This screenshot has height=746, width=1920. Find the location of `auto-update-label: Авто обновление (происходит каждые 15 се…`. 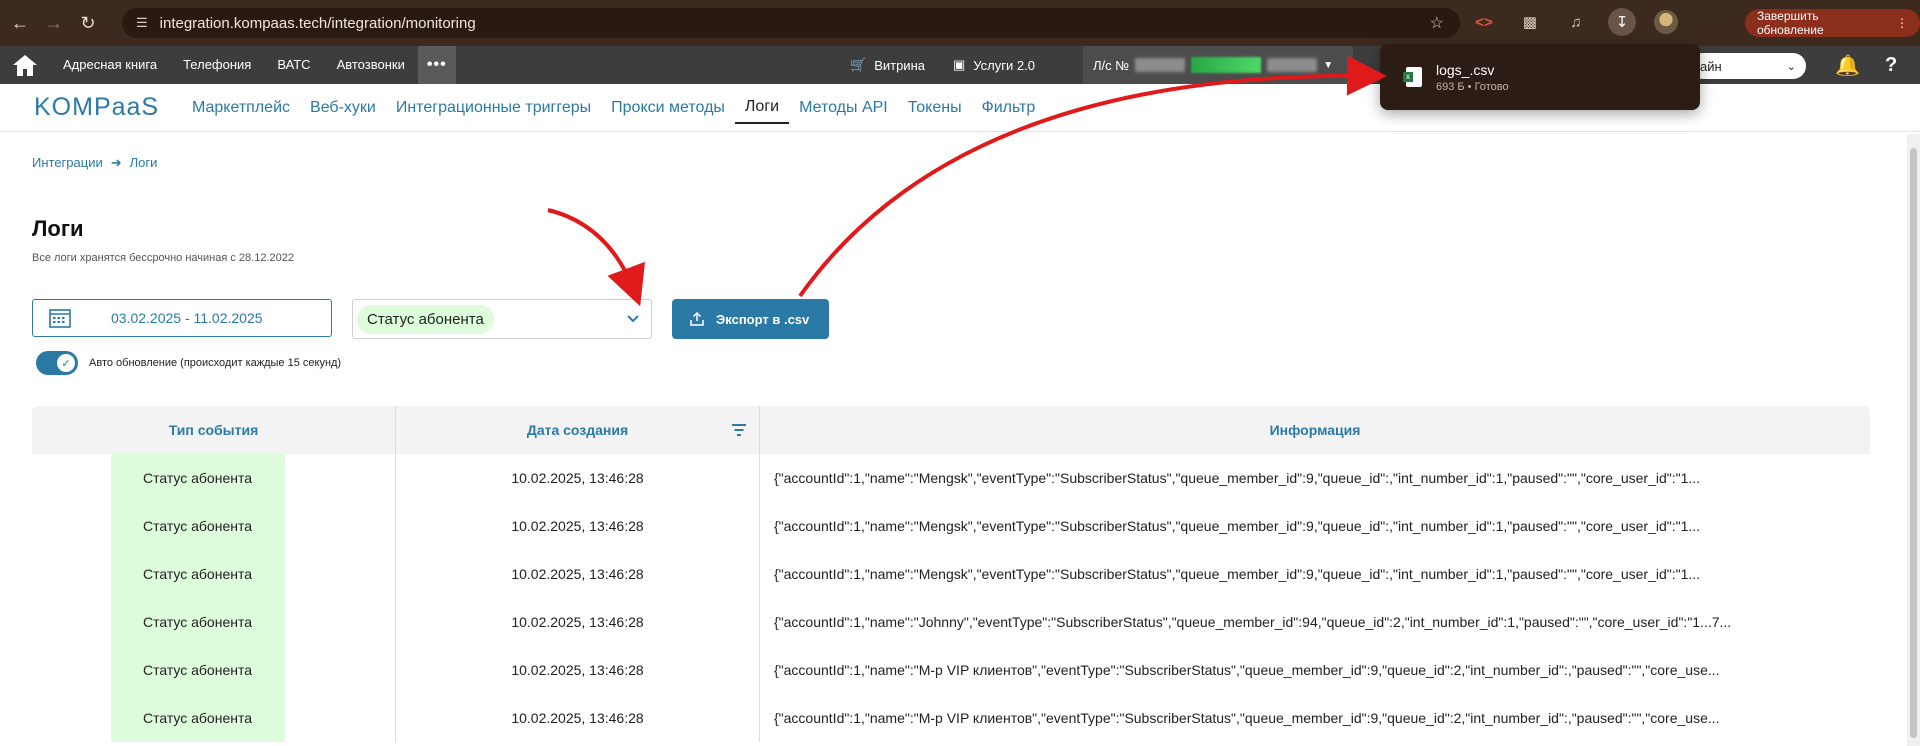

auto-update-label: Авто обновление (происходит каждые 15 се… is located at coordinates (215, 363).